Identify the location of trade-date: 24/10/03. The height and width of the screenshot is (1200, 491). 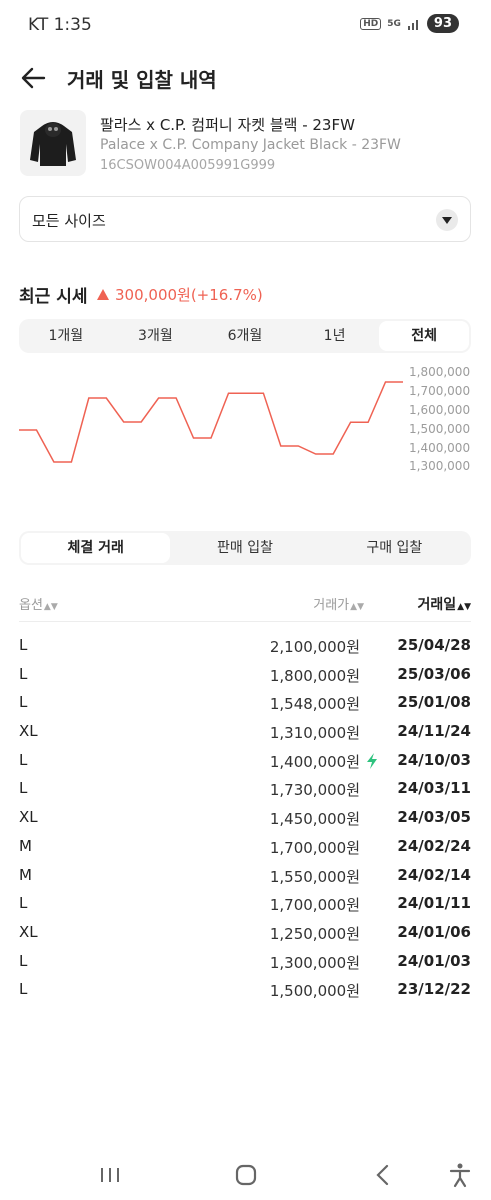
(434, 759).